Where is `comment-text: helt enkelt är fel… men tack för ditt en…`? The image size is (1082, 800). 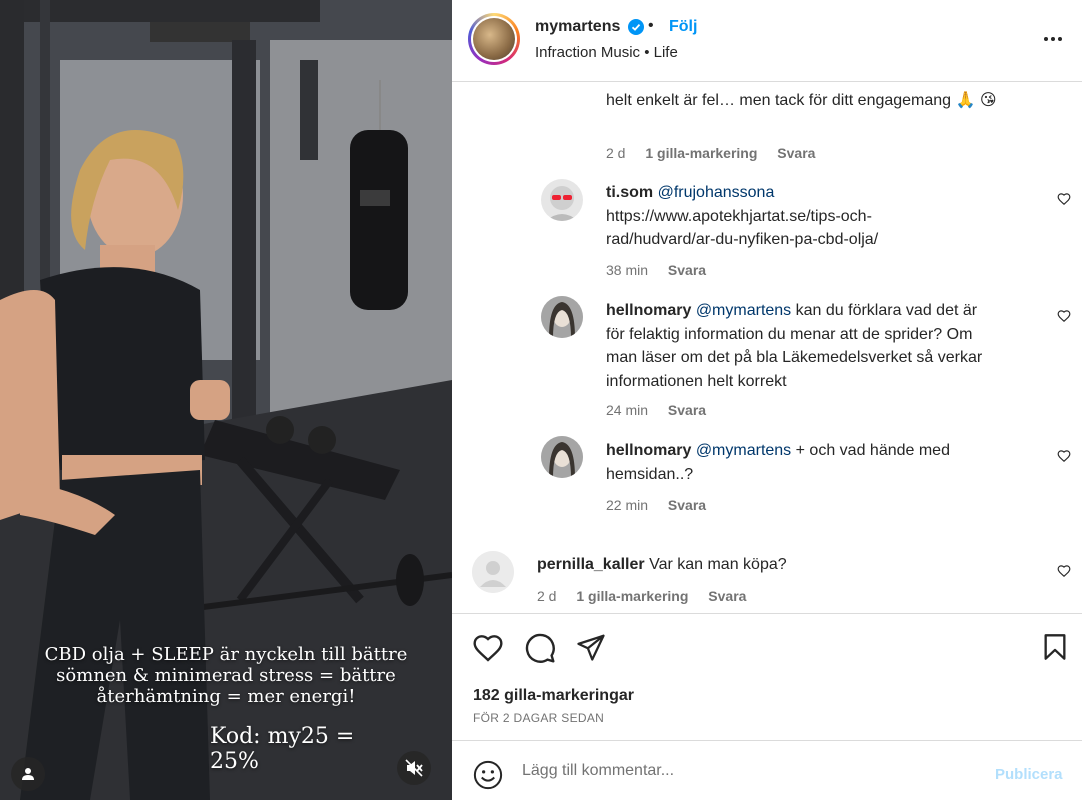
comment-text: helt enkelt är fel… men tack för ditt en… is located at coordinates (801, 100).